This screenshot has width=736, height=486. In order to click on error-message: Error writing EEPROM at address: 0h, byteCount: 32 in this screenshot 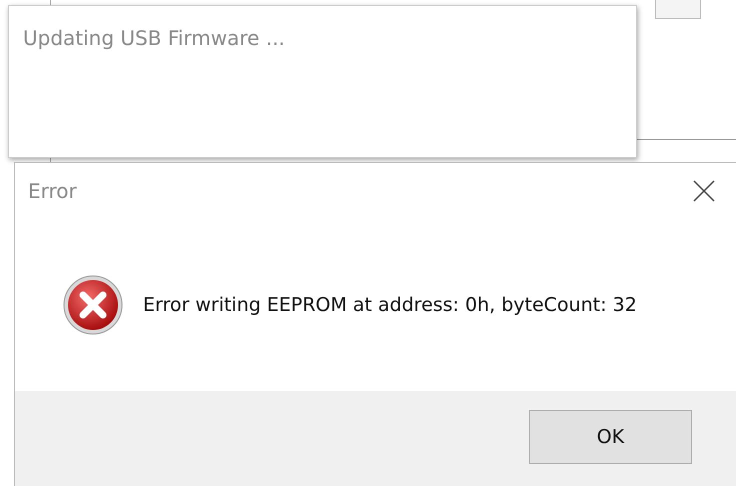, I will do `click(390, 305)`.